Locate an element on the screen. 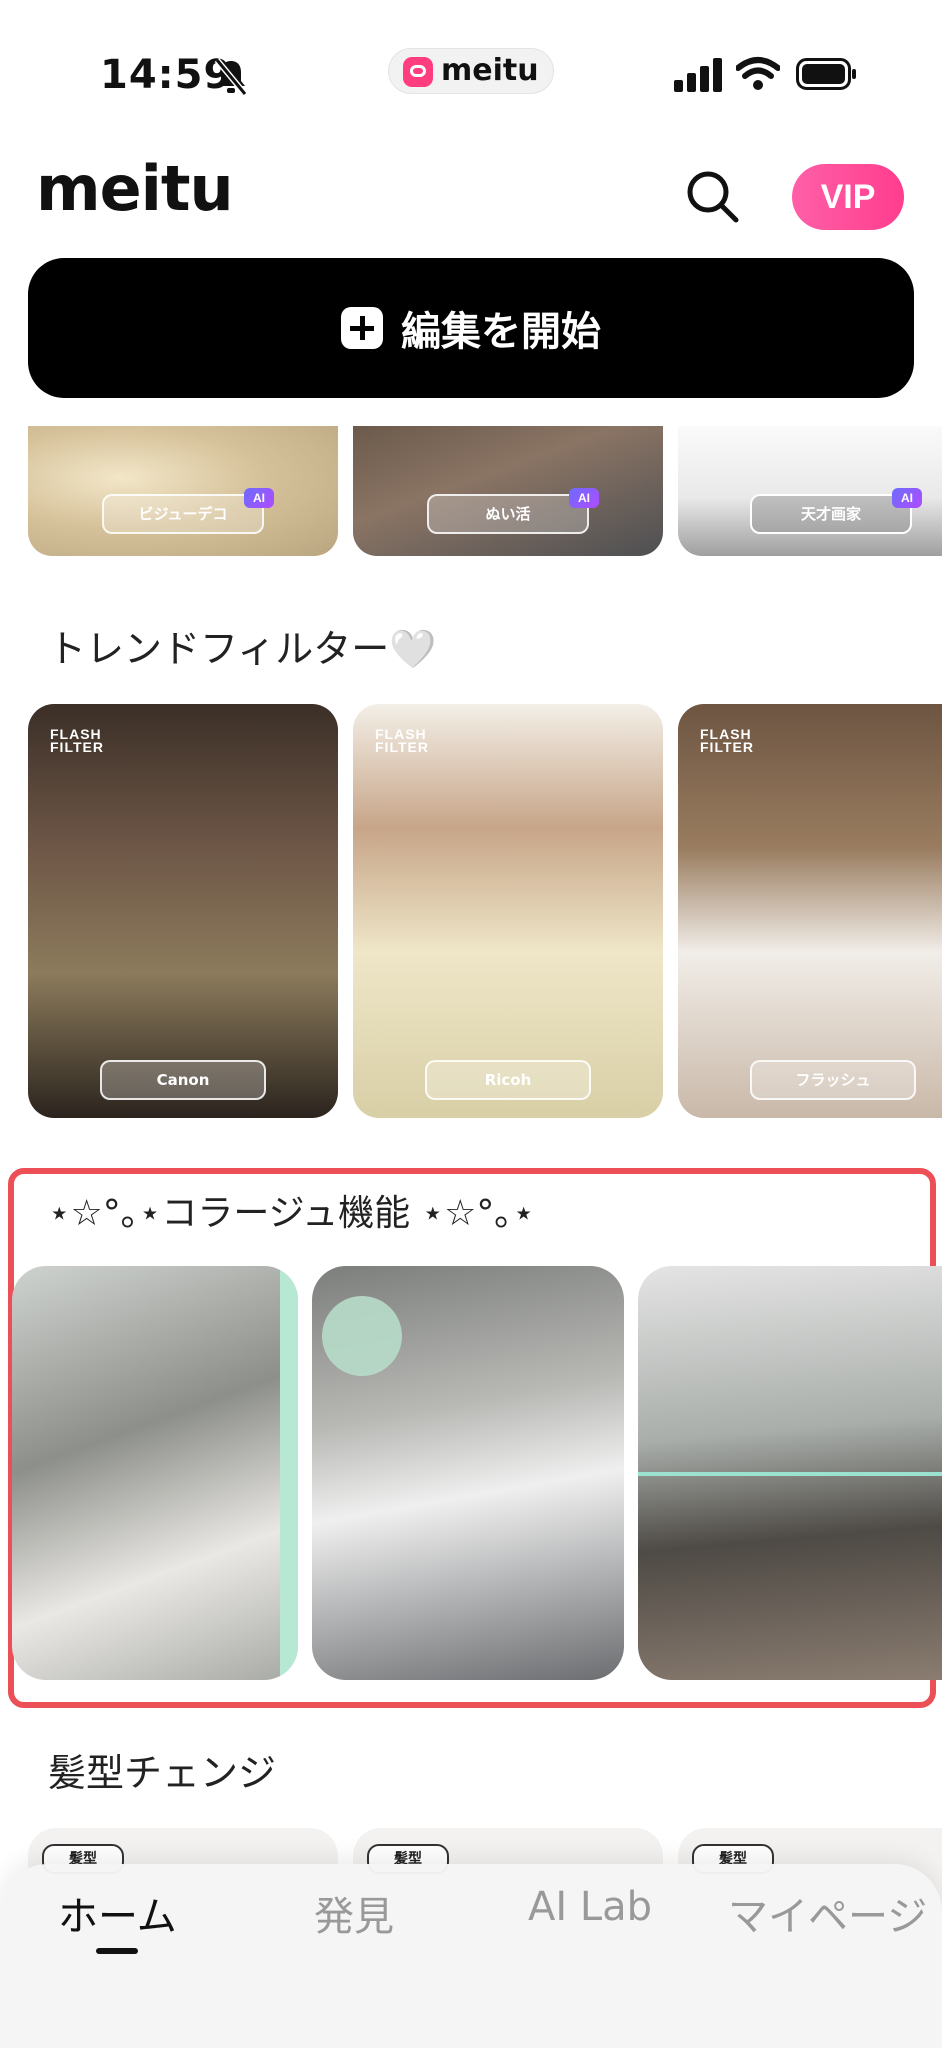 Image resolution: width=942 pixels, height=2048 pixels. nav-item-my-page: マイページ is located at coordinates (827, 1913).